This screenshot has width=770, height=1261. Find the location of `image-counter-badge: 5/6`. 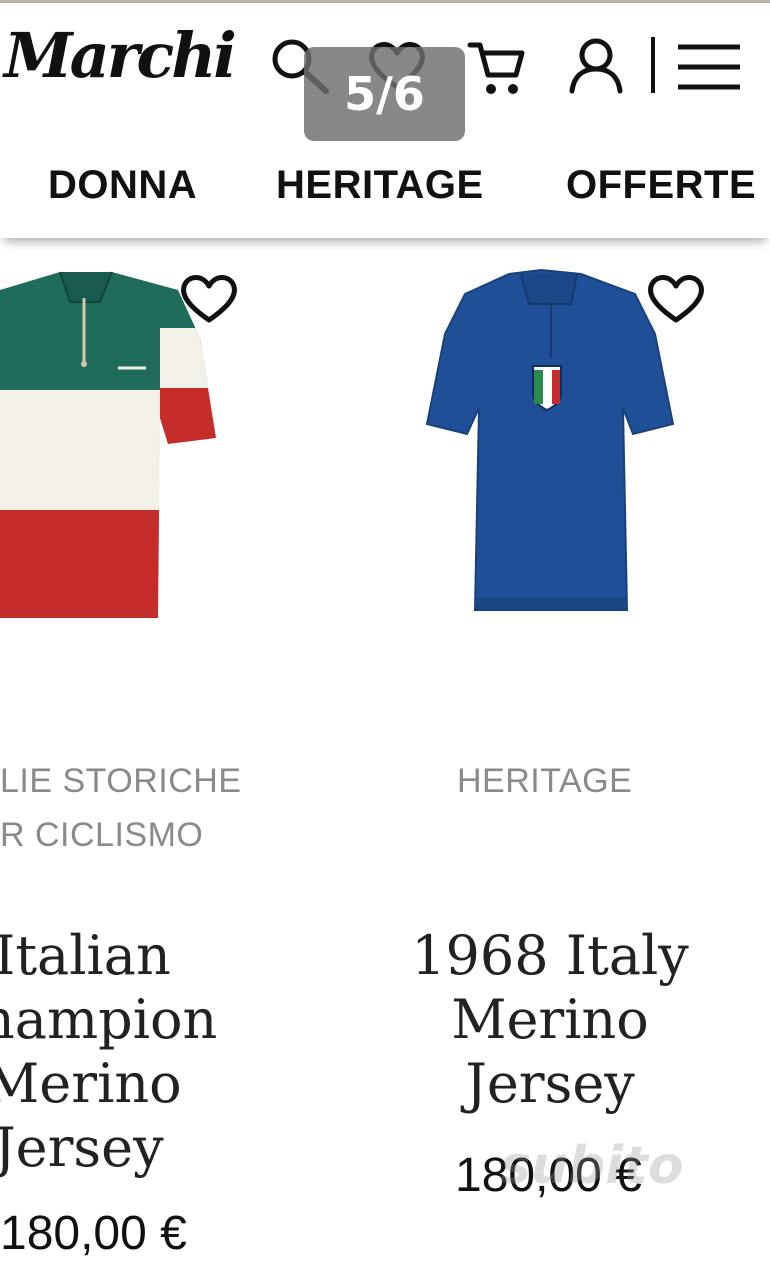

image-counter-badge: 5/6 is located at coordinates (384, 94).